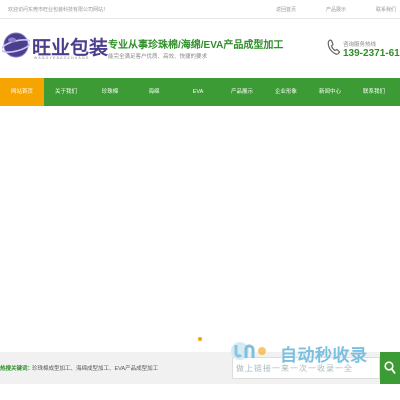 This screenshot has width=400, height=400. I want to click on footer-strip, so click(200, 392).